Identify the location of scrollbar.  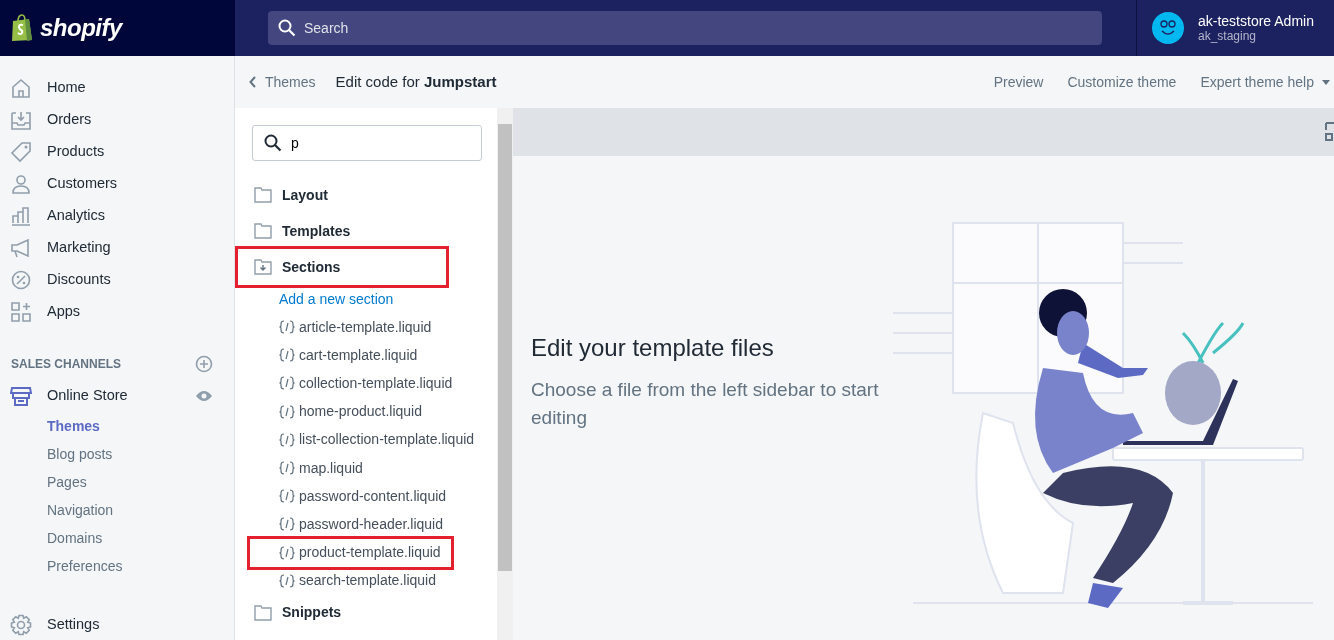
(505, 374).